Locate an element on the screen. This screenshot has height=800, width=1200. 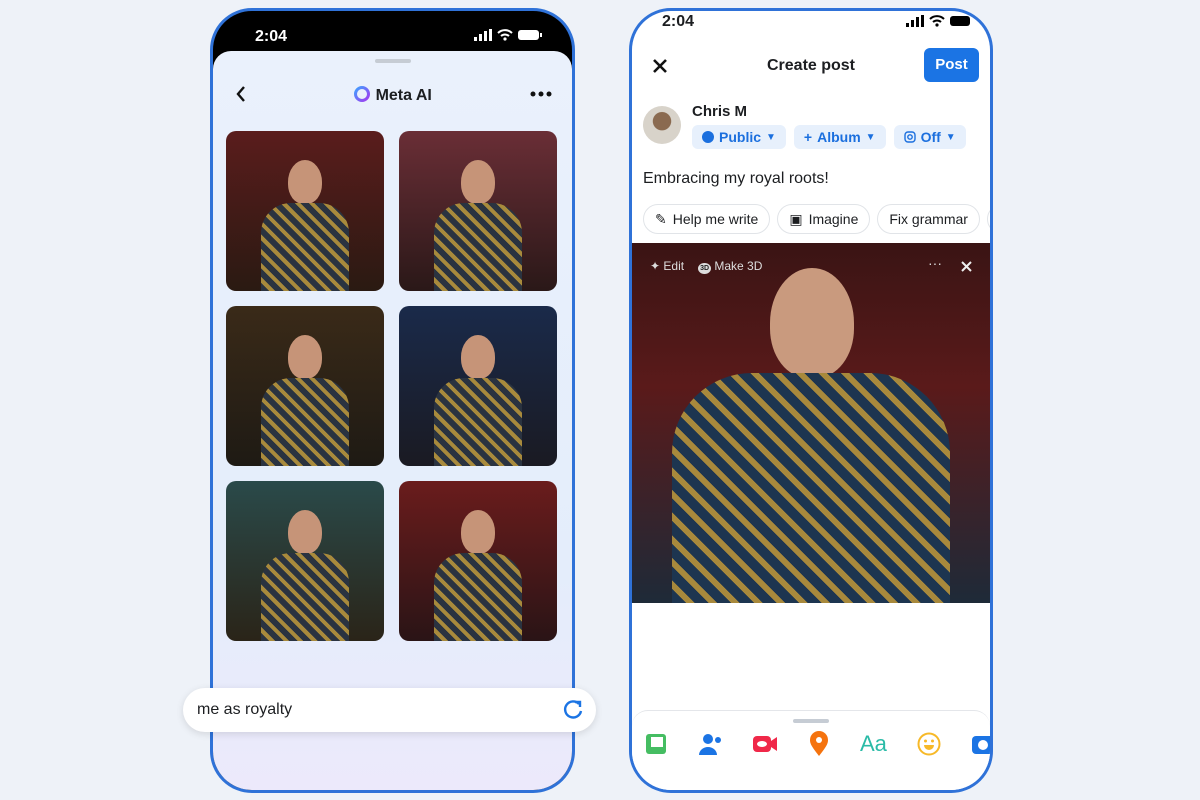
make-3d-button: 3D Make 3D is located at coordinates (730, 266).